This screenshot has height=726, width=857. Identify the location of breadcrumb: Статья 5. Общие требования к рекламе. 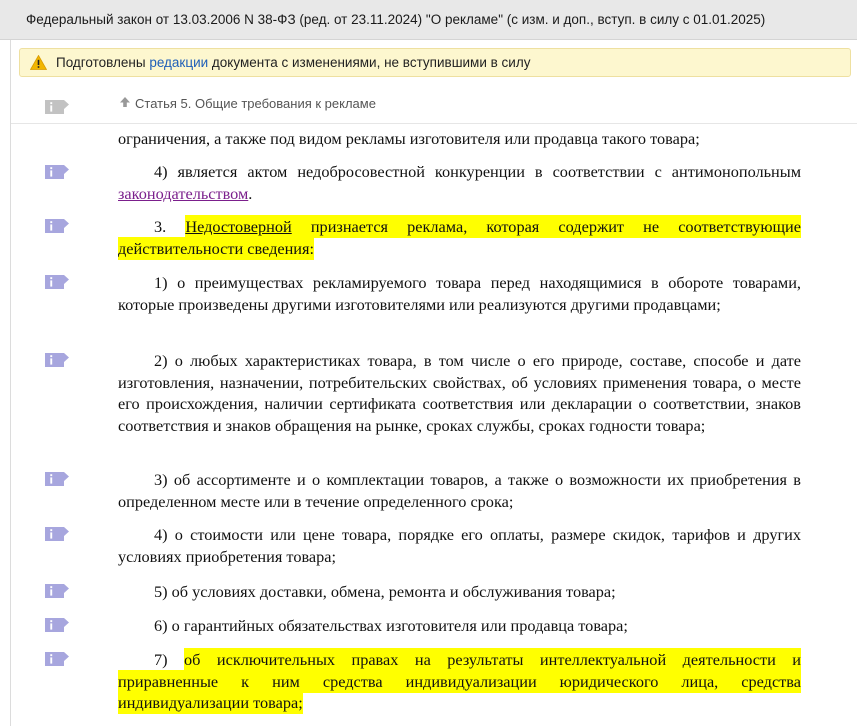
(247, 103).